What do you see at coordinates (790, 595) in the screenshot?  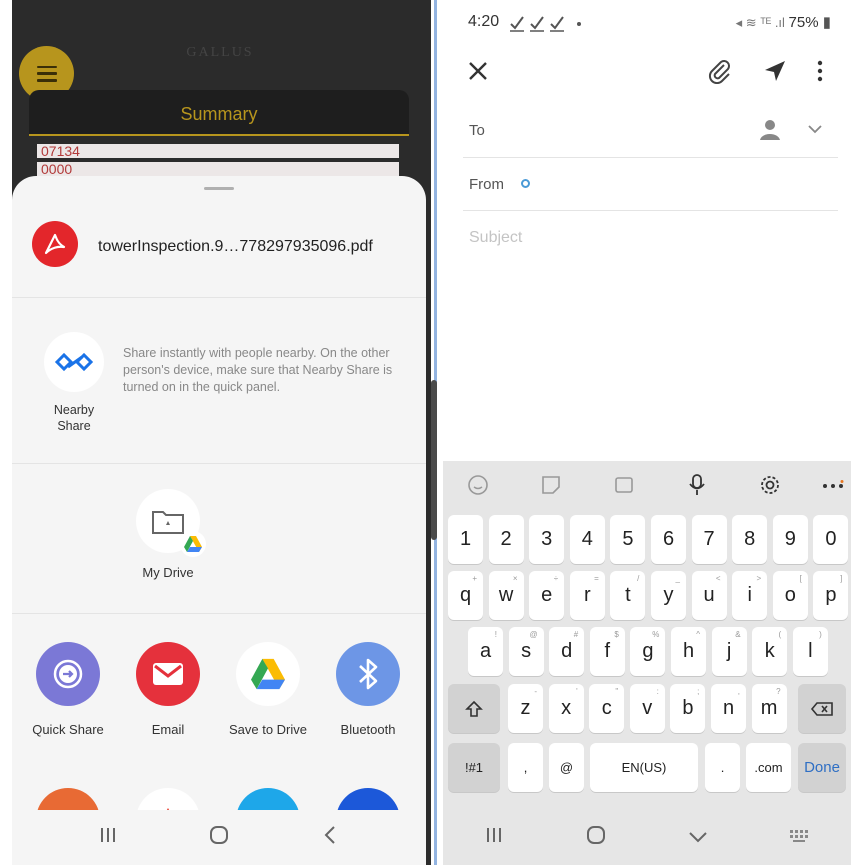 I see `key-letter: o[` at bounding box center [790, 595].